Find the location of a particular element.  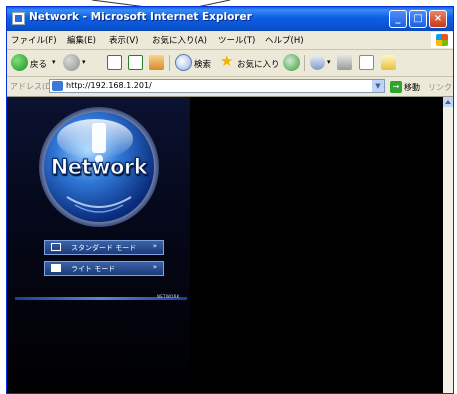

scroll-up-icon is located at coordinates (448, 102).